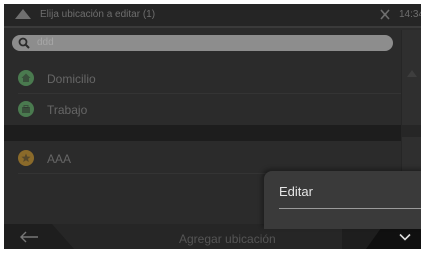 This screenshot has width=425, height=253. Describe the element at coordinates (26, 158) in the screenshot. I see `star-icon` at that location.